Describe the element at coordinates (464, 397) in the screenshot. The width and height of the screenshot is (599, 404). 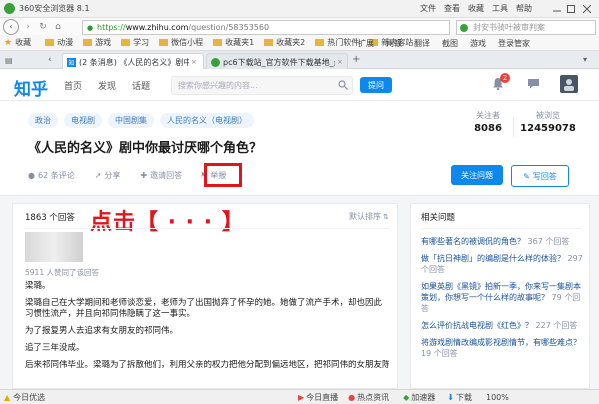
I see `status-download: 下载` at that location.